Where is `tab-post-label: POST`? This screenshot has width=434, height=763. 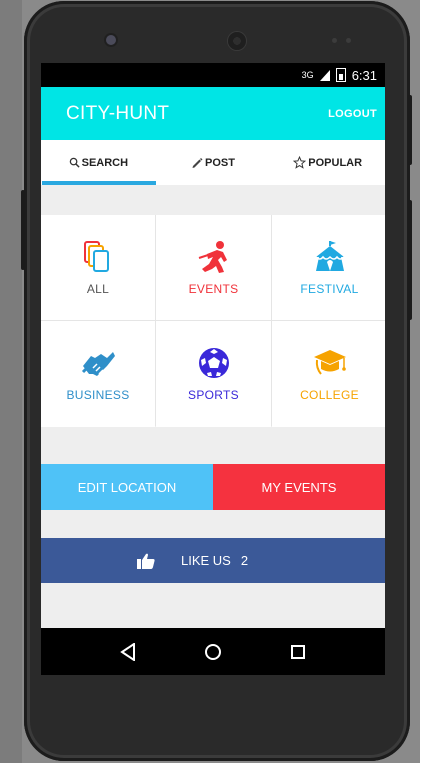 tab-post-label: POST is located at coordinates (220, 162).